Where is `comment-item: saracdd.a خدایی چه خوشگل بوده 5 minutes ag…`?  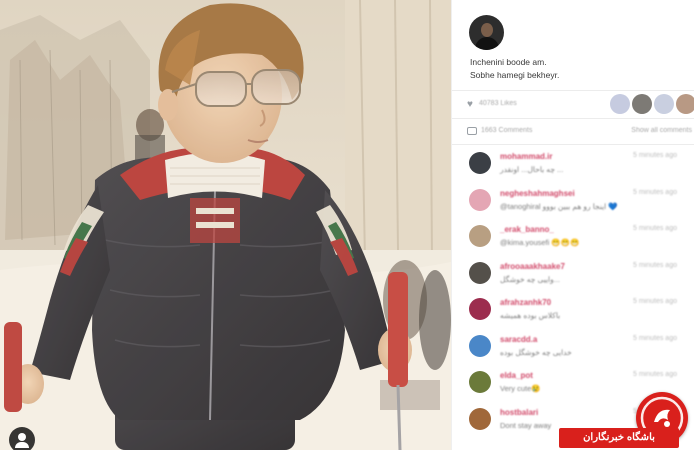 comment-item: saracdd.a خدایی چه خوشگل بوده 5 minutes ag… is located at coordinates (573, 351).